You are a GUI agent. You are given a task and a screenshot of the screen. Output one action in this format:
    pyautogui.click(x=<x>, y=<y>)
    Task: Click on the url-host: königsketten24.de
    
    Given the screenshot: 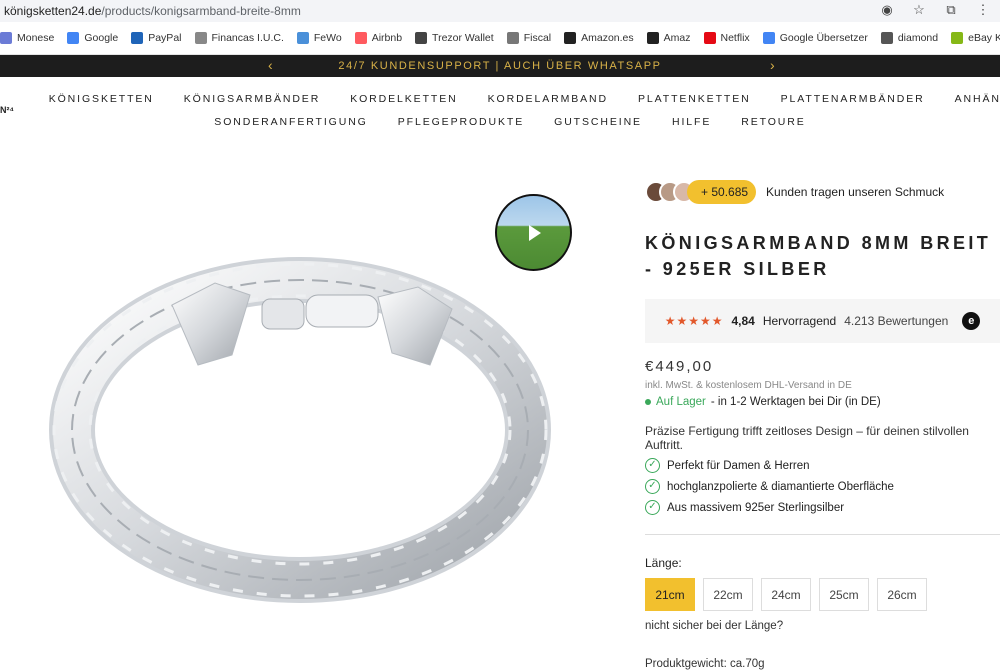 What is the action you would take?
    pyautogui.click(x=53, y=11)
    